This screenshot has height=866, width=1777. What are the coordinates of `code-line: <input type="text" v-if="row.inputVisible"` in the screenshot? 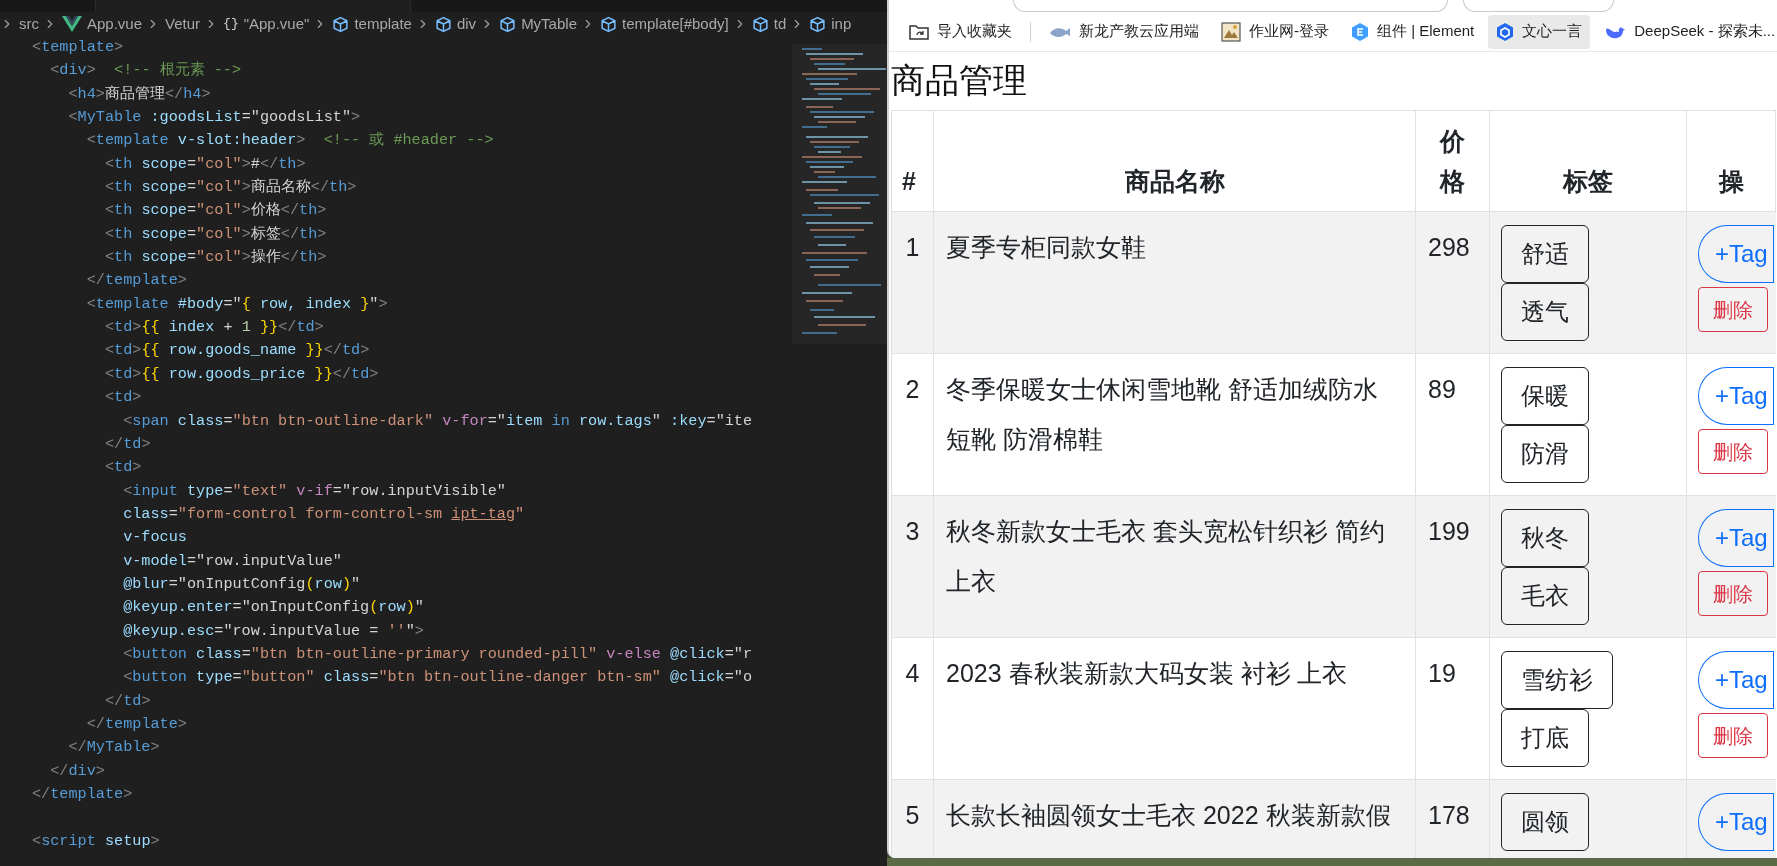 It's located at (314, 491).